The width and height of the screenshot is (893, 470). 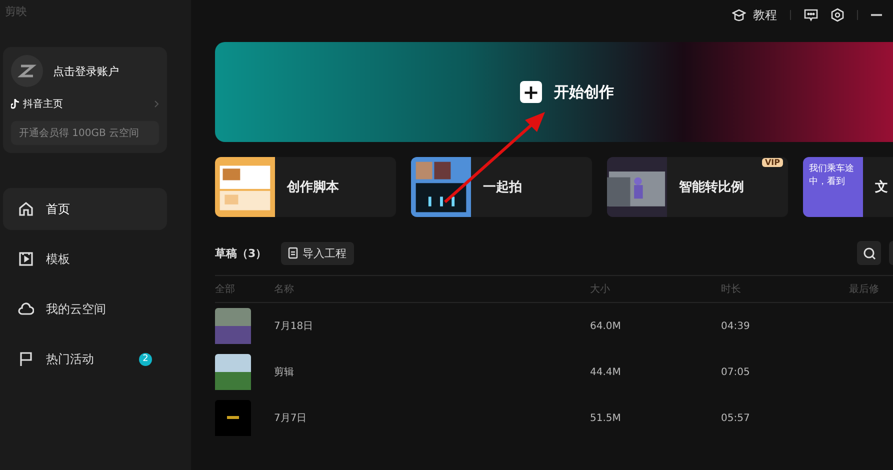 I want to click on tool-card: 智能转比例 VIP, so click(x=697, y=187).